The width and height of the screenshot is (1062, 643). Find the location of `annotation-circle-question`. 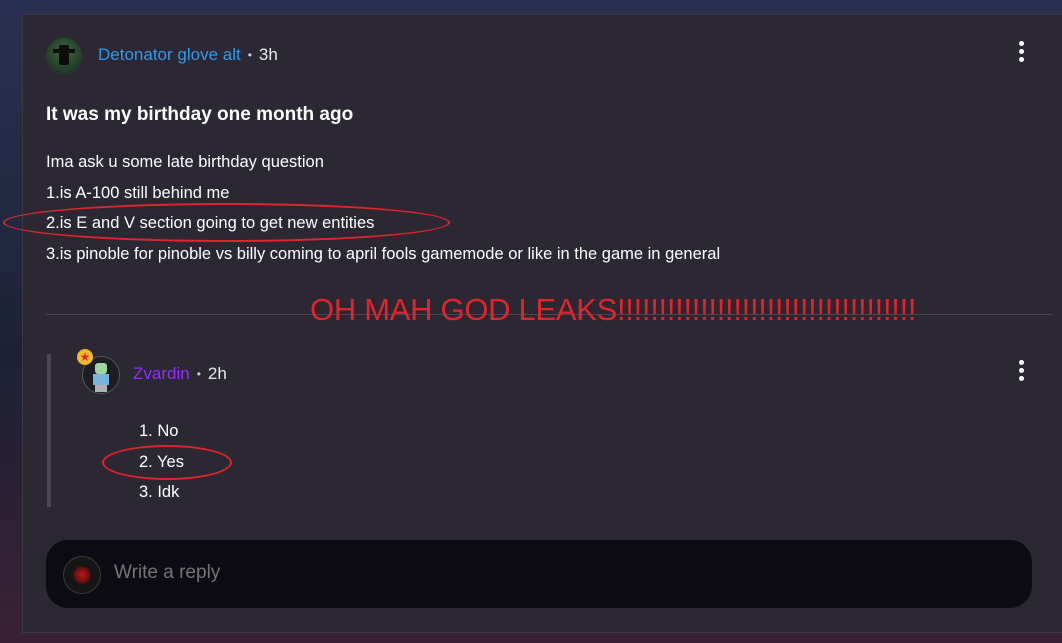

annotation-circle-question is located at coordinates (226, 222).